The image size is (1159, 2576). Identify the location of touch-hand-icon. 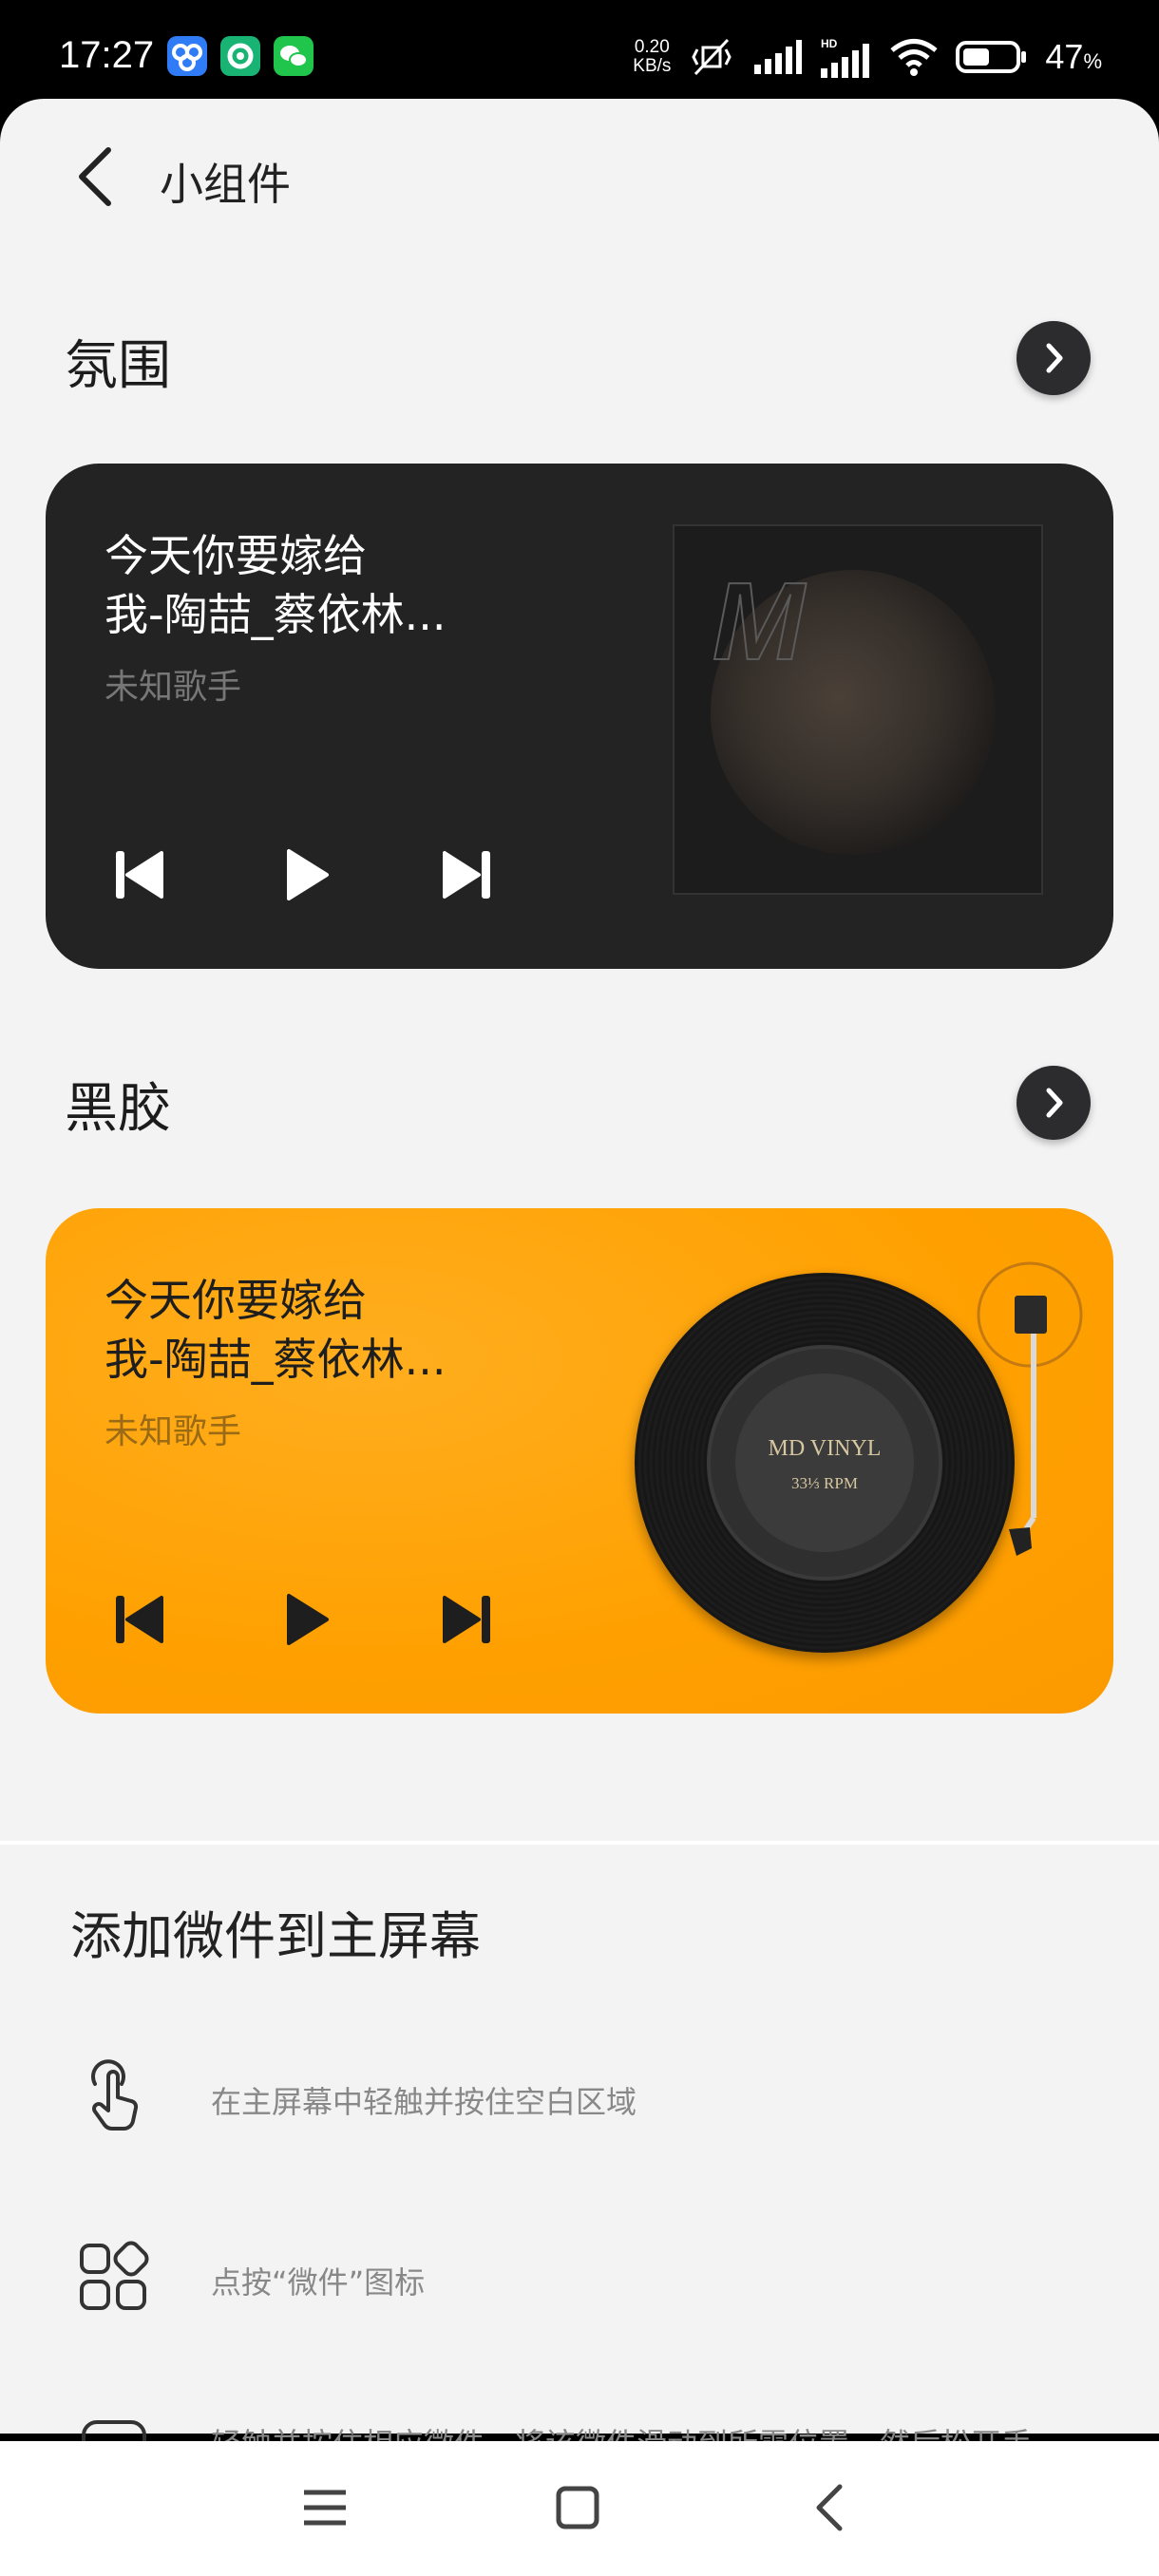
(115, 2095).